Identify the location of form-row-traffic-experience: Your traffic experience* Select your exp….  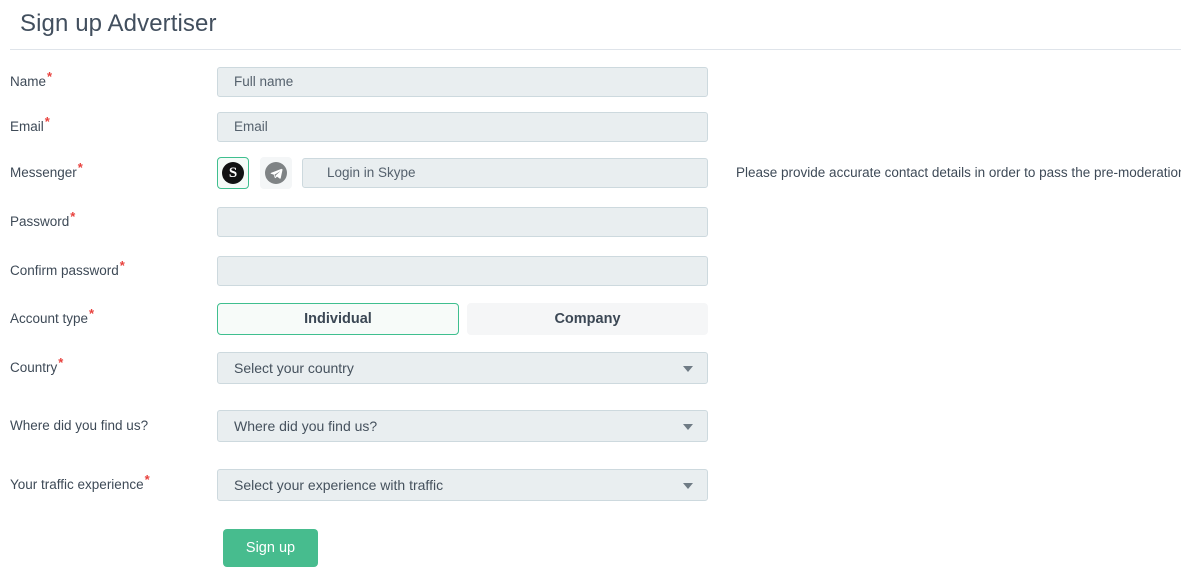
(590, 486).